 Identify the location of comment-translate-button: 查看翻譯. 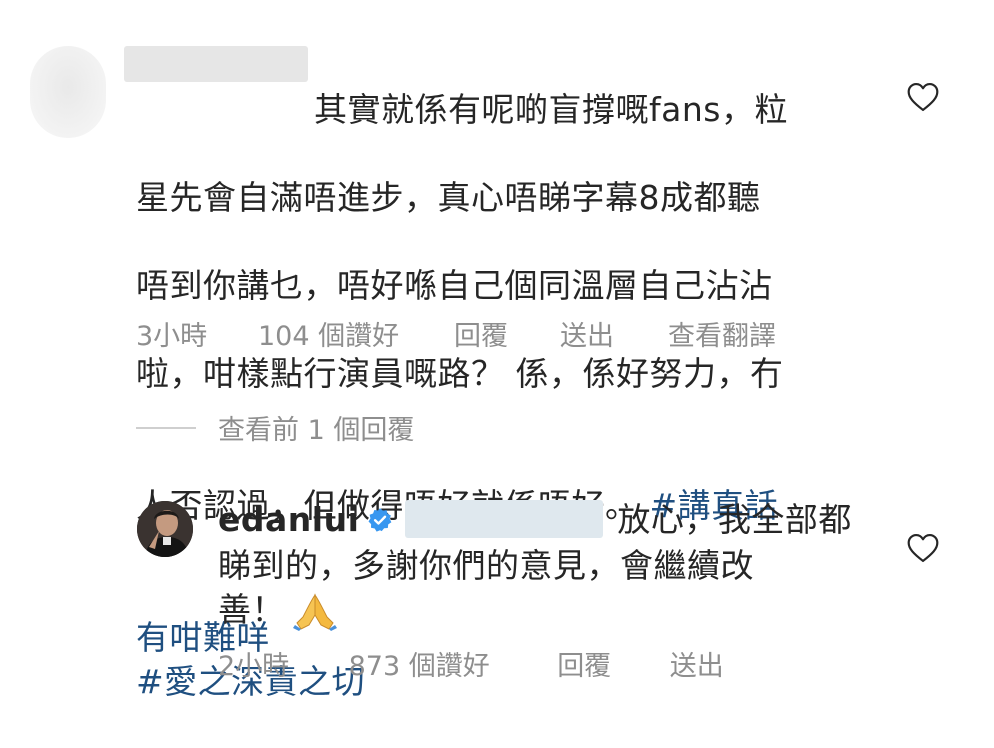
(722, 333).